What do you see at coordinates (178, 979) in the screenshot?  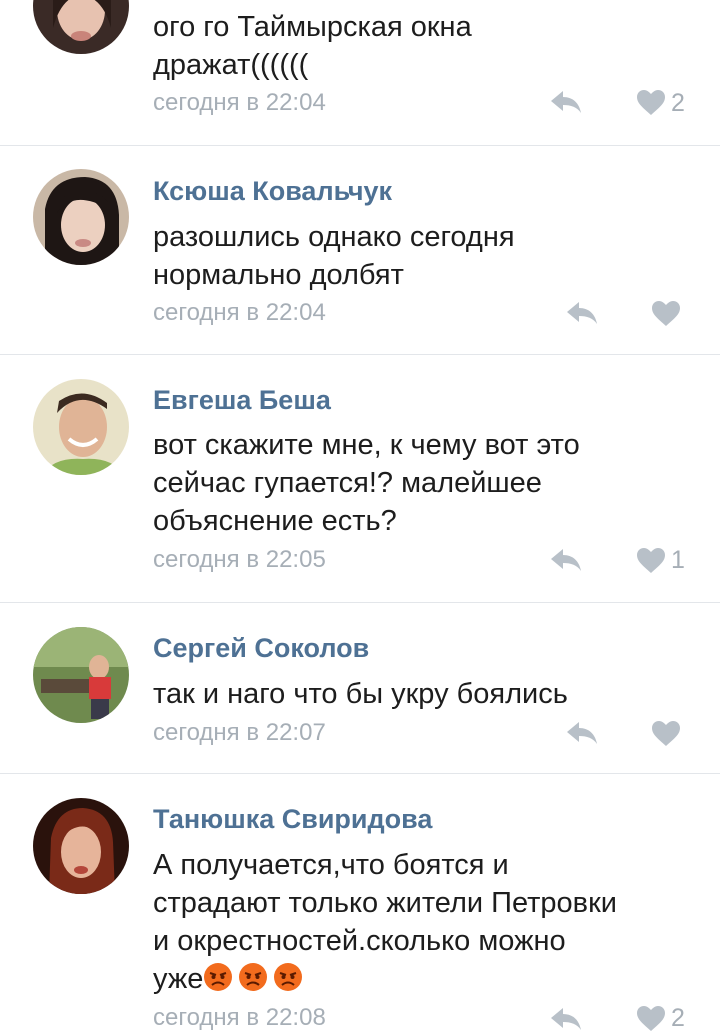 I see `comment-text-fragment: уже` at bounding box center [178, 979].